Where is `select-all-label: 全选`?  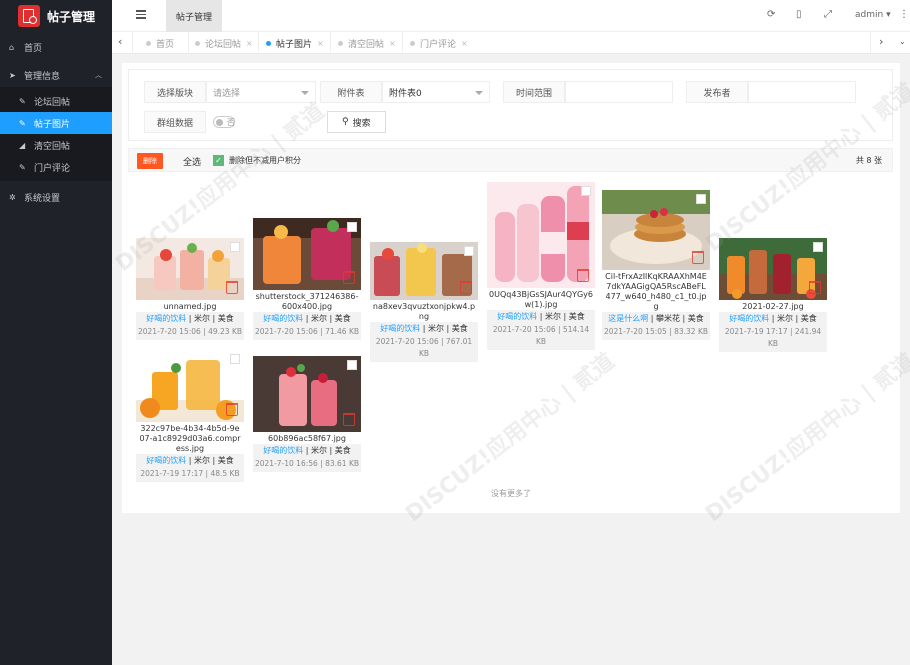 select-all-label: 全选 is located at coordinates (192, 161).